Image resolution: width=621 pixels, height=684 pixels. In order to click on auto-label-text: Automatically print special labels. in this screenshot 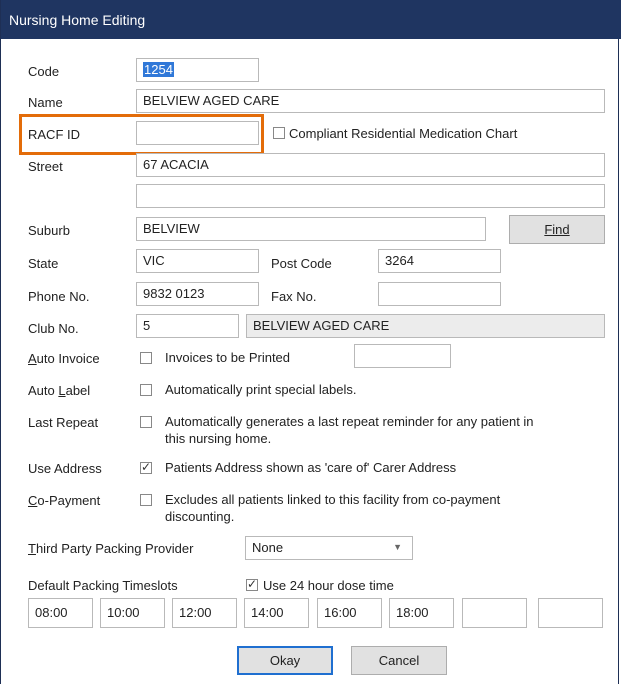, I will do `click(261, 389)`.